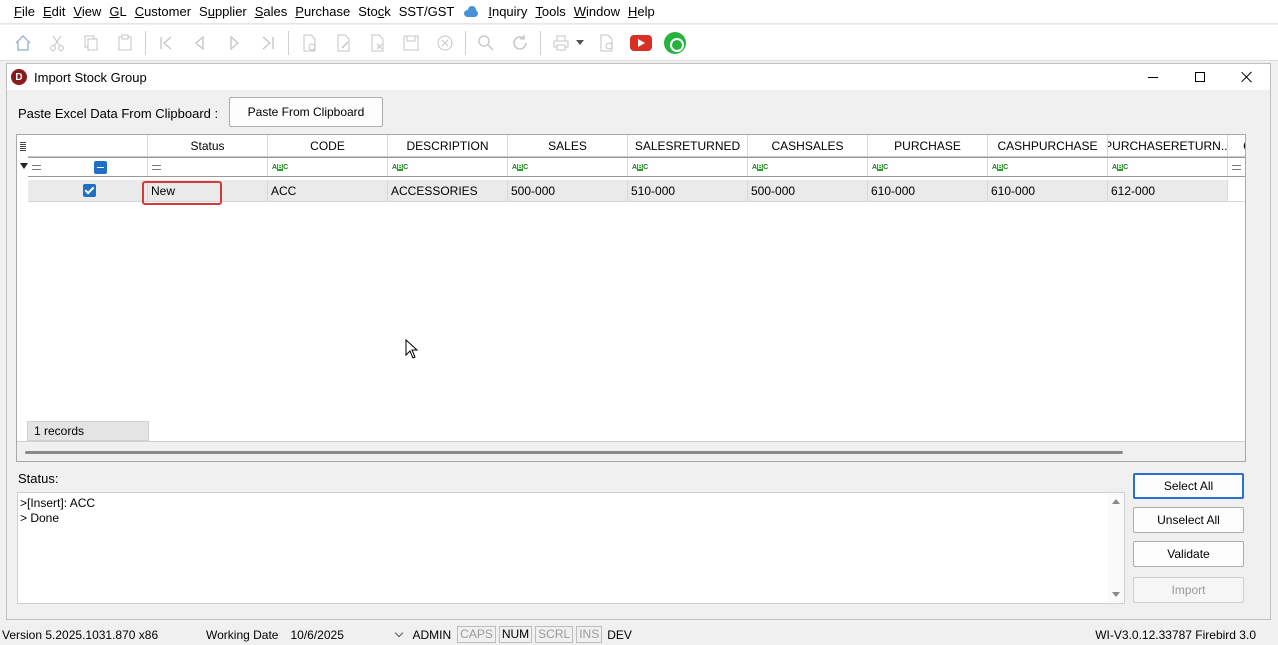 The height and width of the screenshot is (645, 1278). Describe the element at coordinates (328, 190) in the screenshot. I see `cell-code: ACC` at that location.